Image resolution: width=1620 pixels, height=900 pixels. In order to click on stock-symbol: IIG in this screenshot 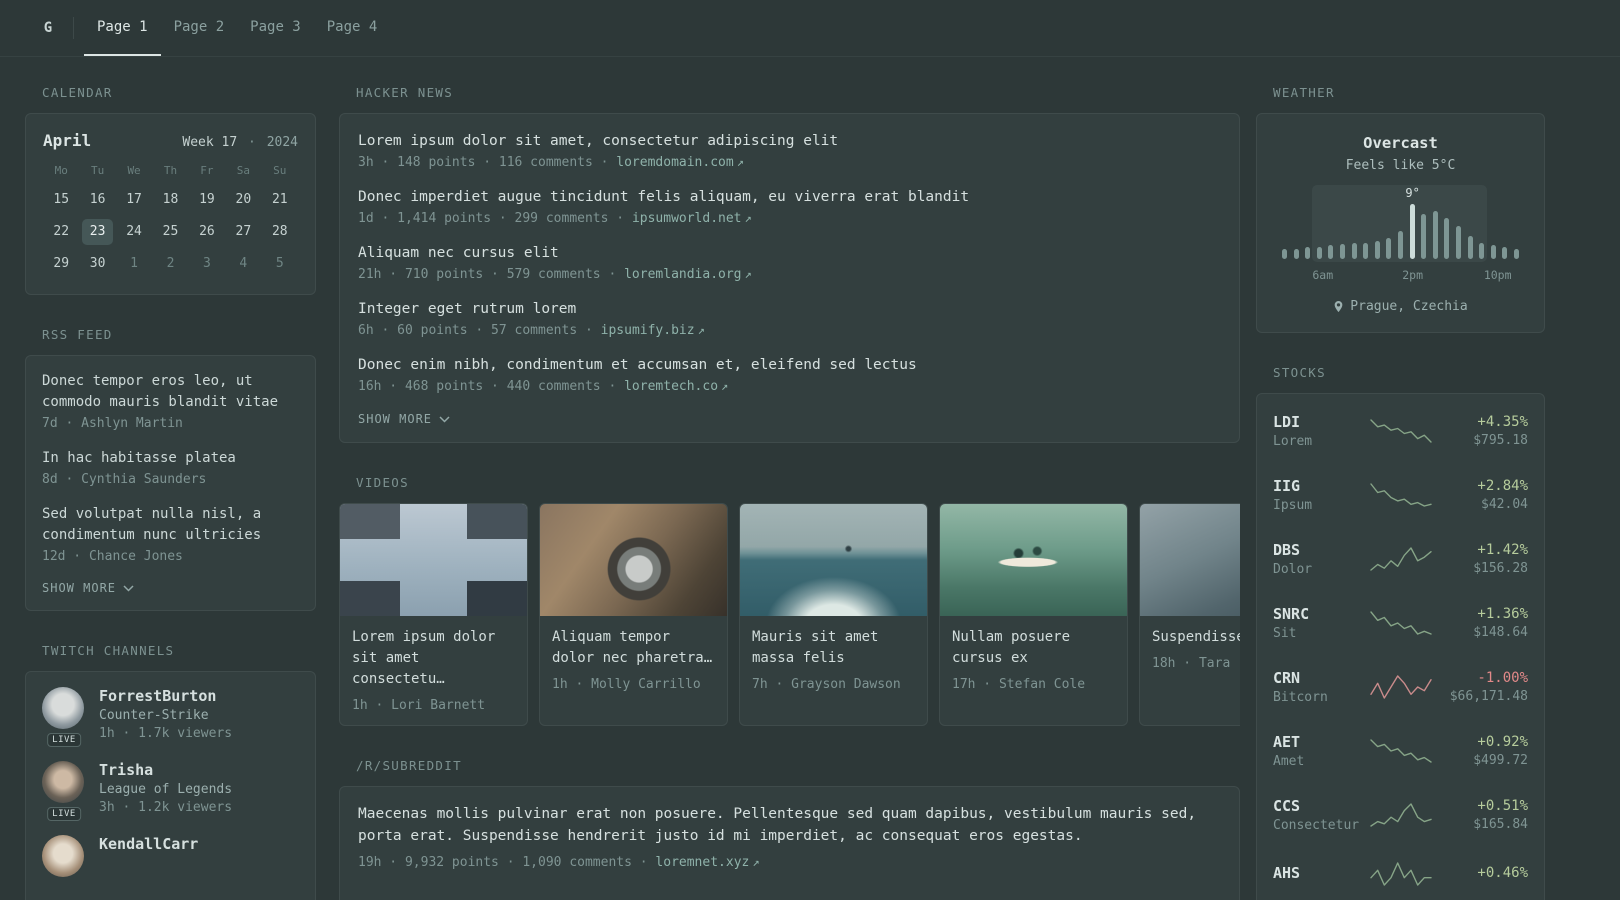, I will do `click(1287, 486)`.